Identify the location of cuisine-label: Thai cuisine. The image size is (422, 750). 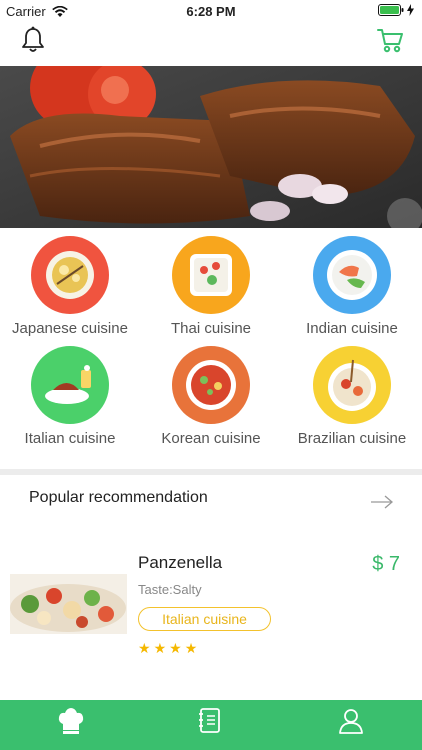
(211, 328).